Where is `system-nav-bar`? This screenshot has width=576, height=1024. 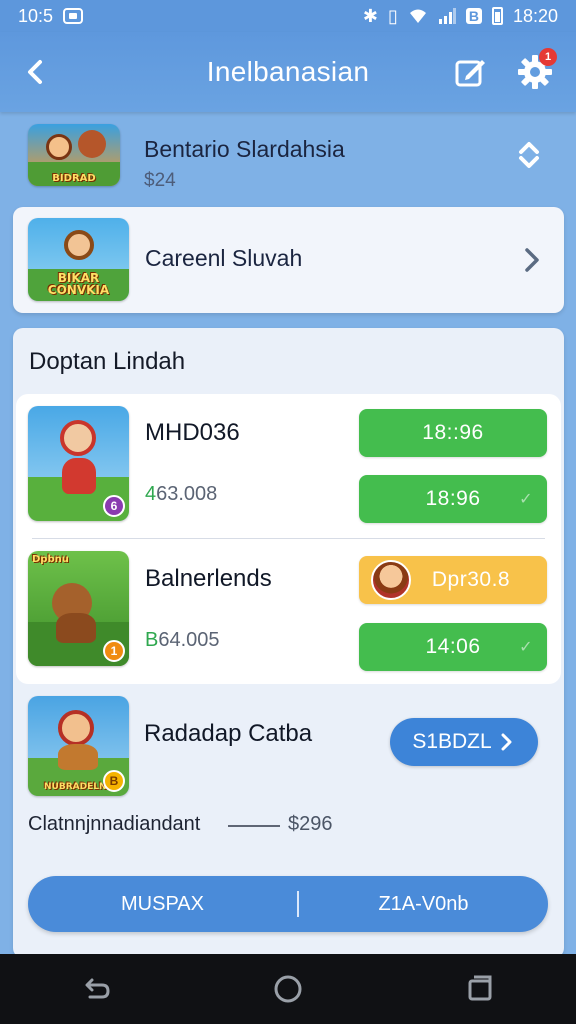
system-nav-bar is located at coordinates (288, 989).